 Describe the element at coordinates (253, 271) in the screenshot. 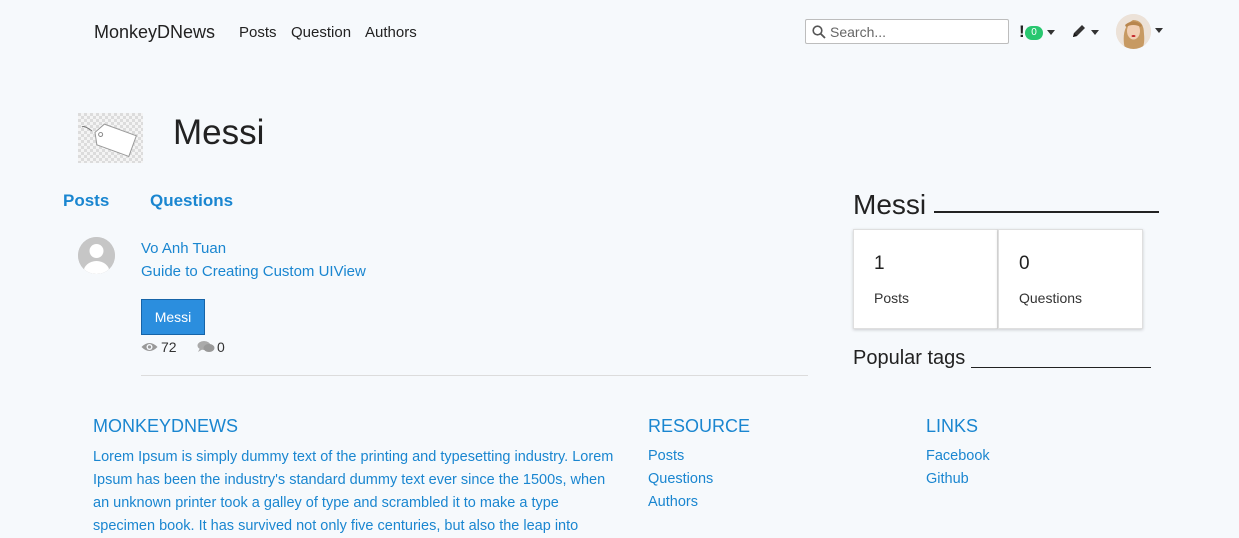

I see `post-title-link: Guide to Creating Custom UIView` at that location.